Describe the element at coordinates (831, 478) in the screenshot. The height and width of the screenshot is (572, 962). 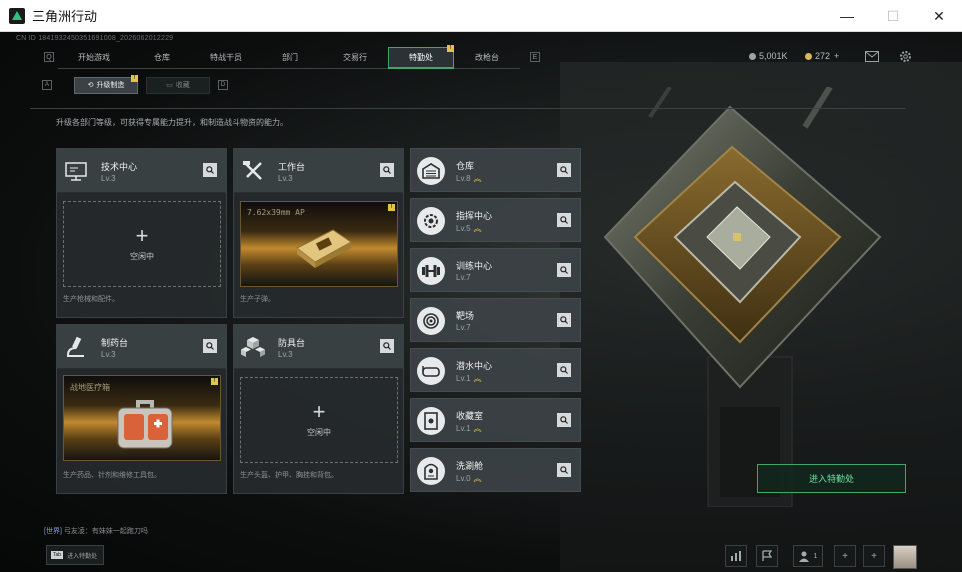
I see `enter-special-ops-button: 进入特勤处` at that location.